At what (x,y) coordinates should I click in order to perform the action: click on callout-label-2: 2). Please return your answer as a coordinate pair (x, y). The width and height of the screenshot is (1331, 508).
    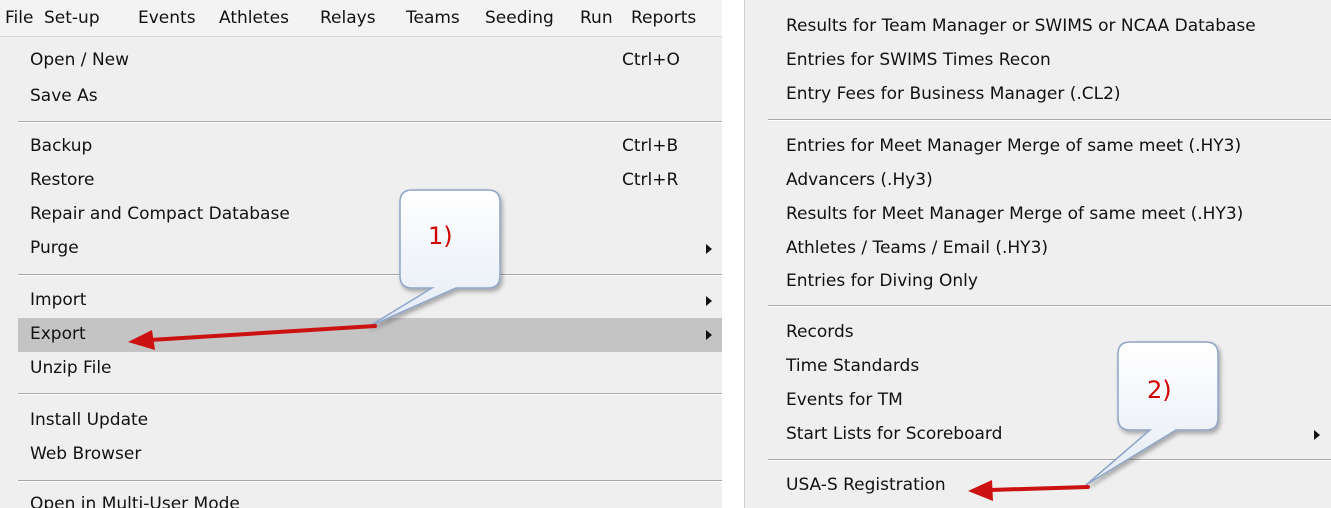
    Looking at the image, I should click on (1159, 390).